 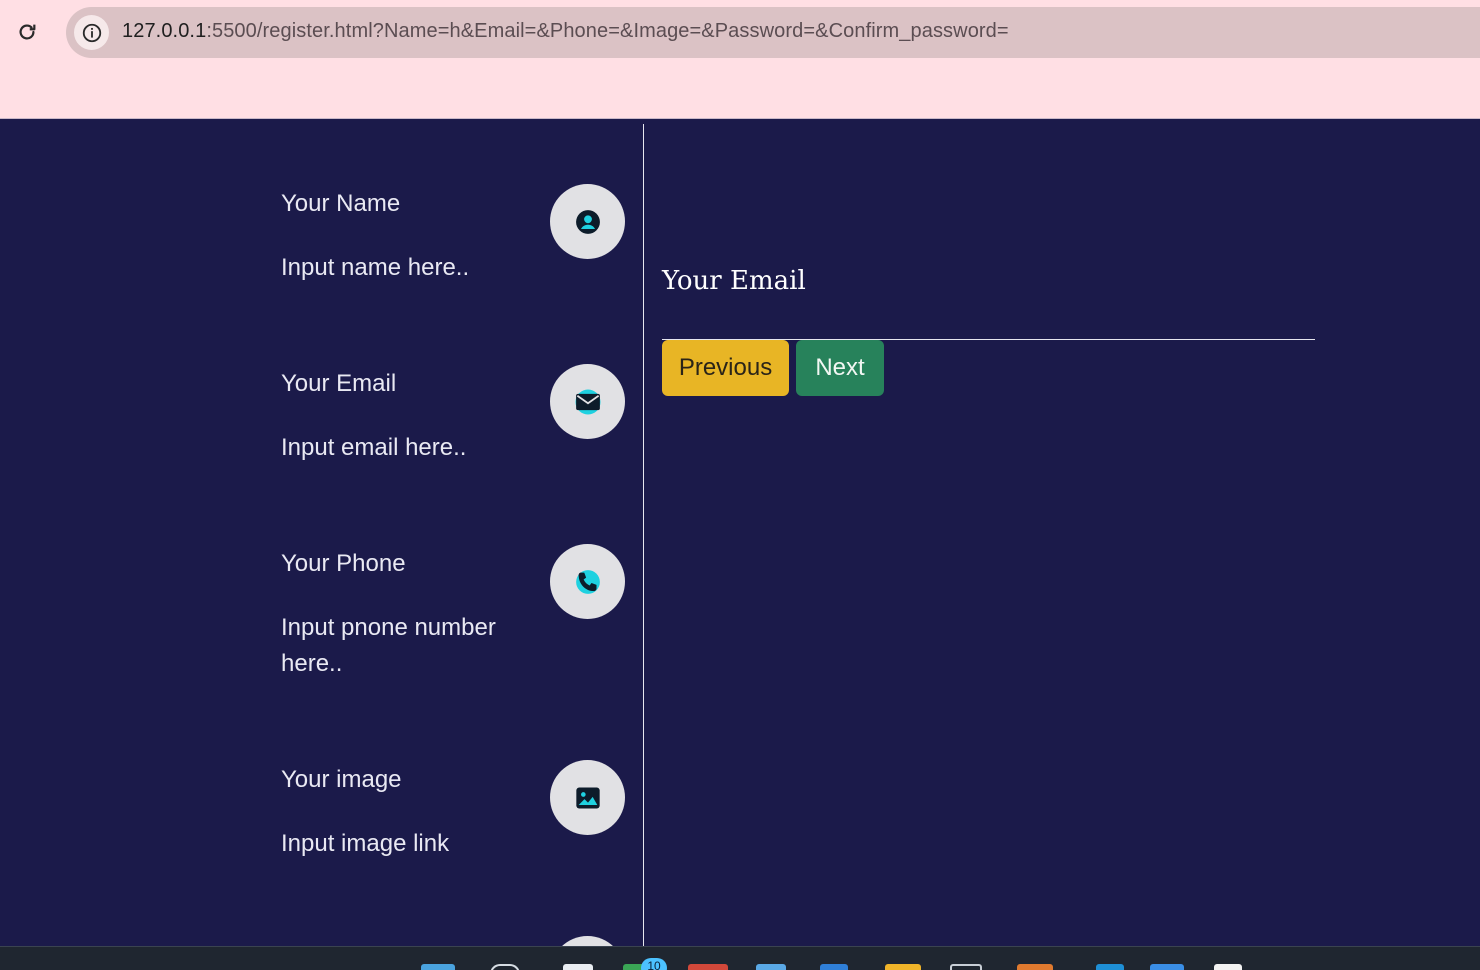 What do you see at coordinates (740, 958) in the screenshot?
I see `taskbar: 10` at bounding box center [740, 958].